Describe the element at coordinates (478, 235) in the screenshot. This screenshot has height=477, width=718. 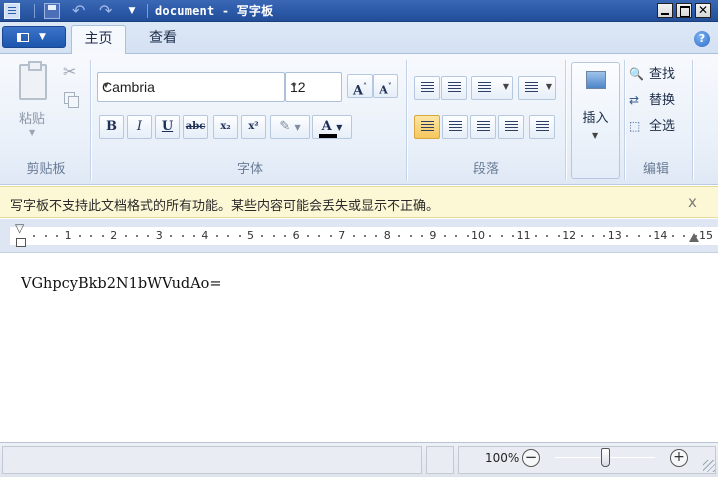
I see `ruler-number: 10` at that location.